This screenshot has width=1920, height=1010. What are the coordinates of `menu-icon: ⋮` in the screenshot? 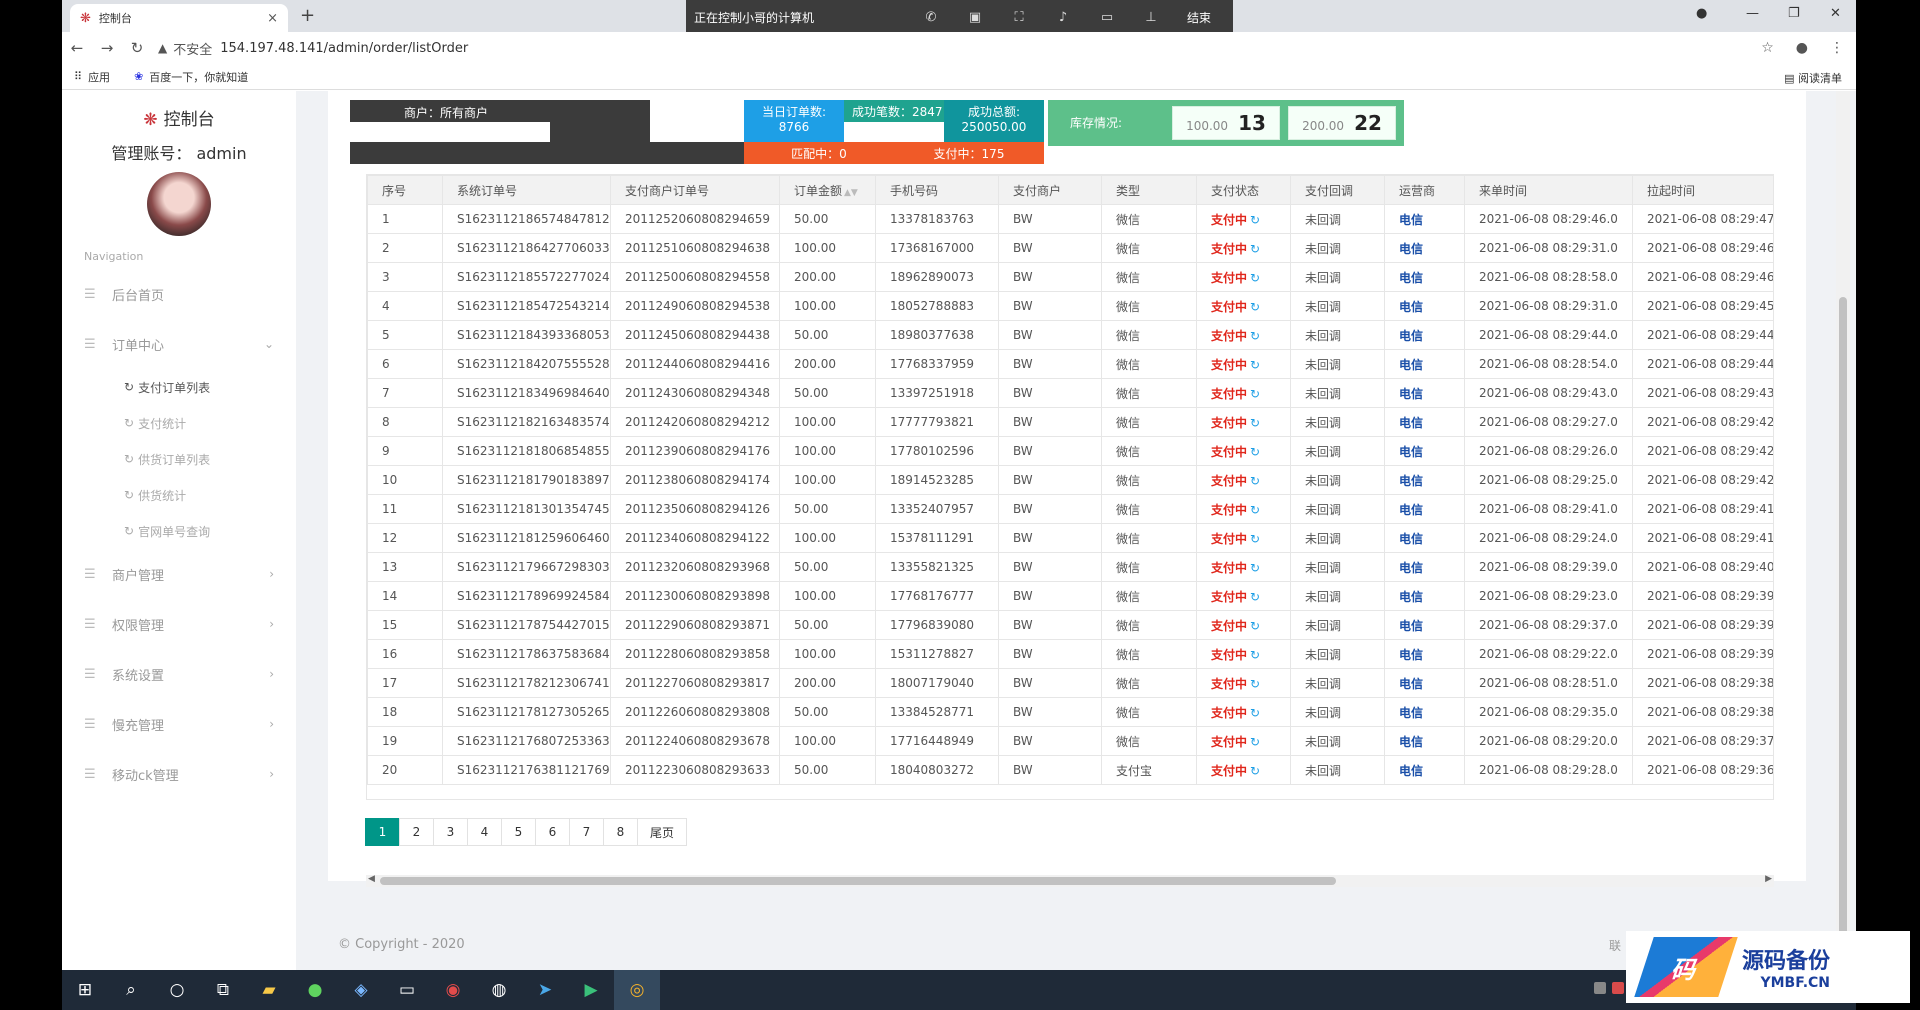 It's located at (1837, 48).